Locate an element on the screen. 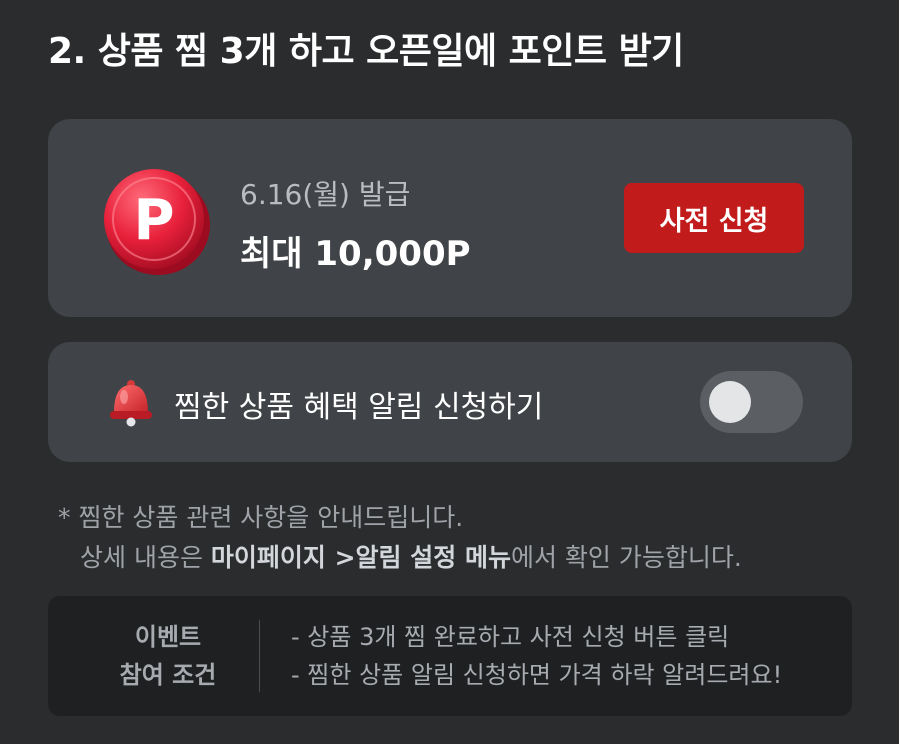  notice-line-1: * 찜한 상품 관련 사항을 안내드립니다. is located at coordinates (261, 517).